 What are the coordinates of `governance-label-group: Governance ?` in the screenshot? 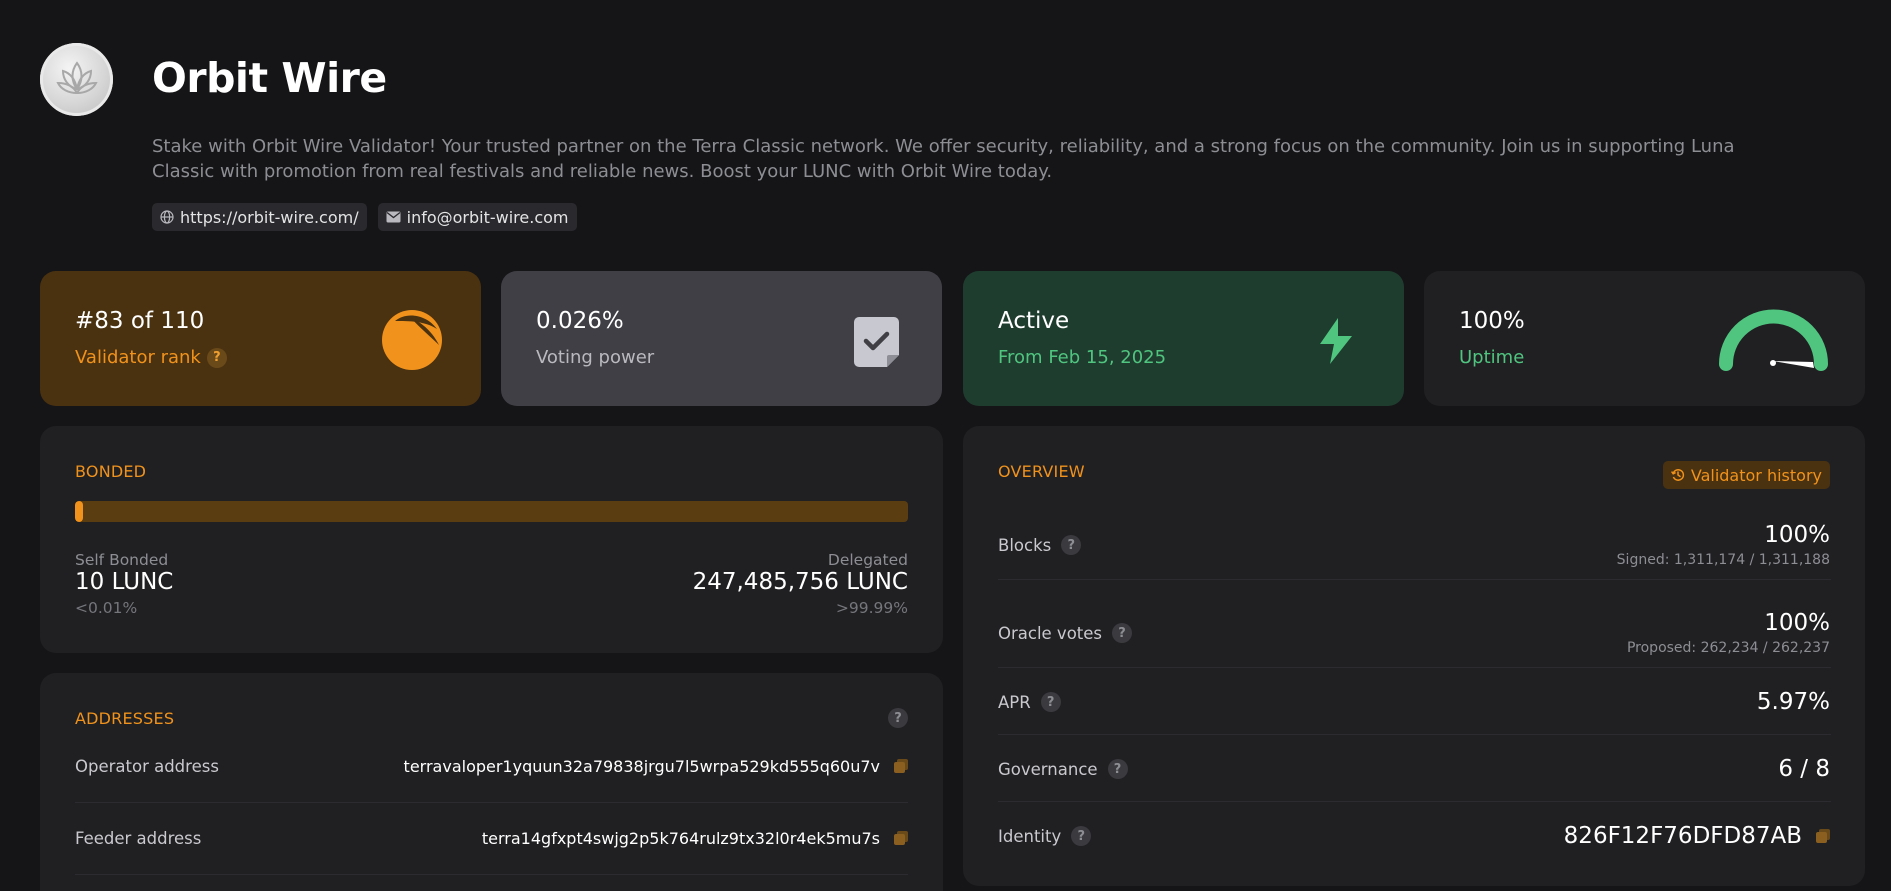 It's located at (1063, 769).